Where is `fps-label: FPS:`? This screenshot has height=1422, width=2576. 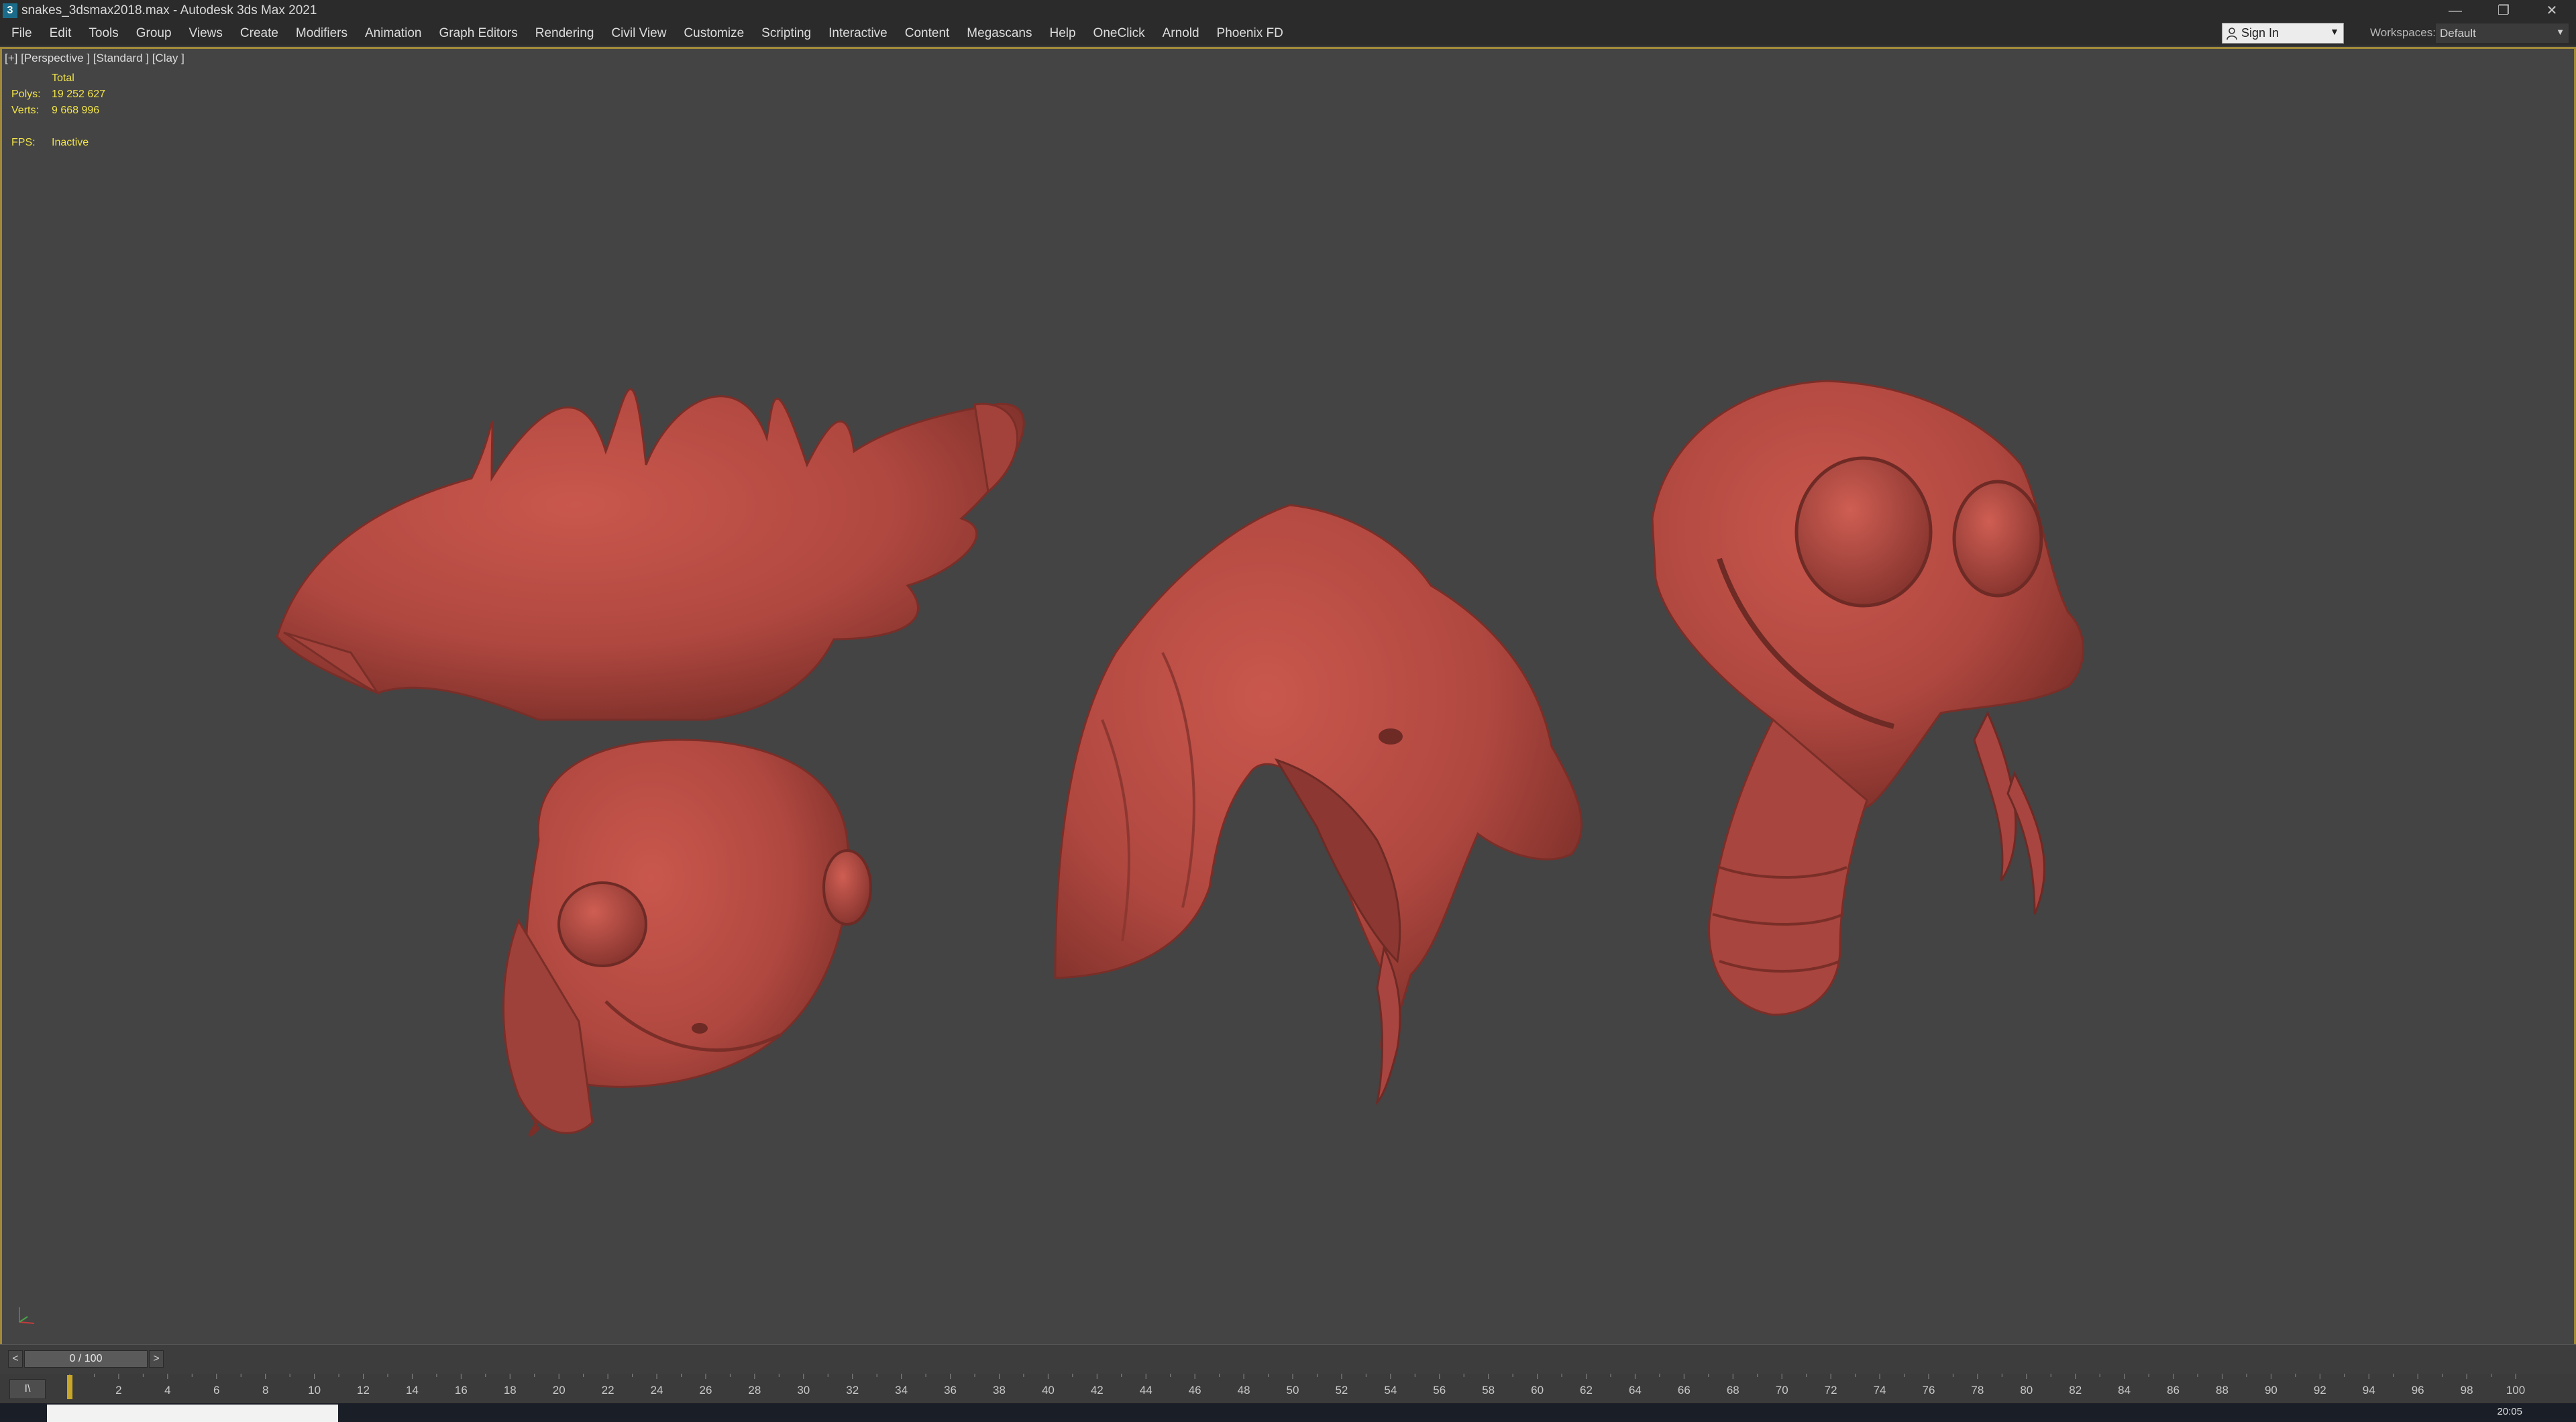 fps-label: FPS: is located at coordinates (23, 142).